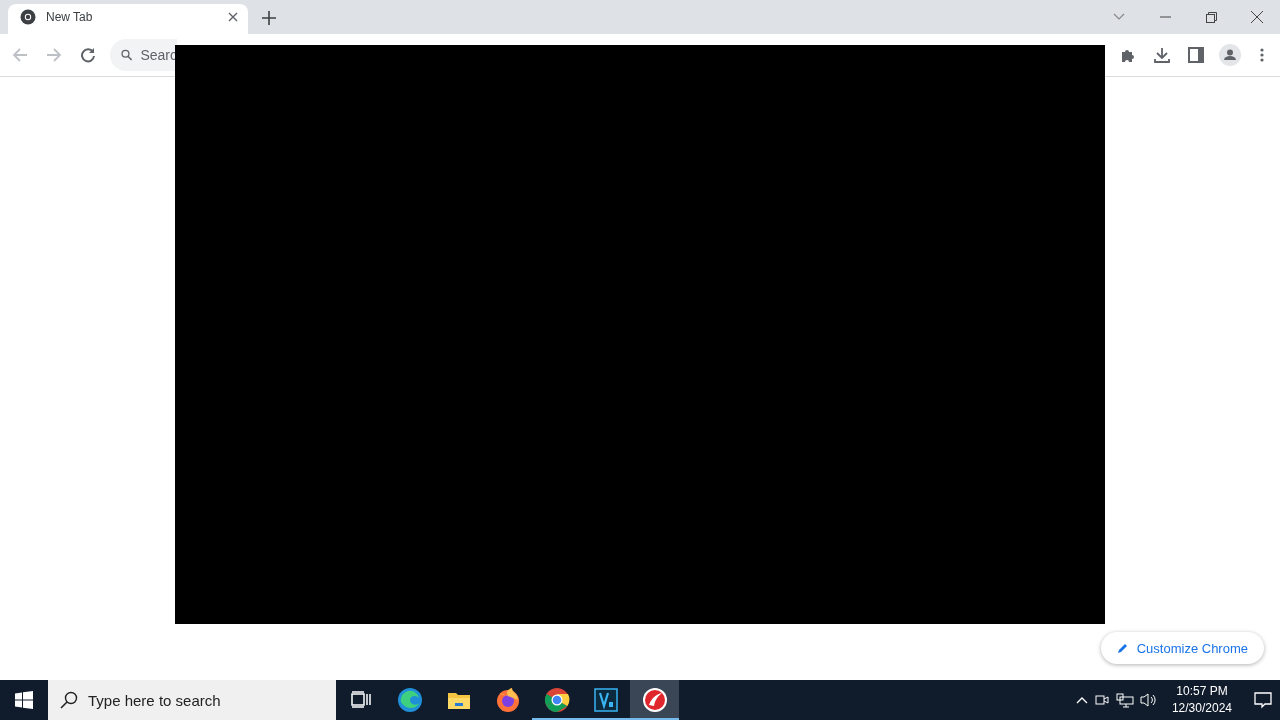  Describe the element at coordinates (143, 55) in the screenshot. I see `address-bar: Searc` at that location.